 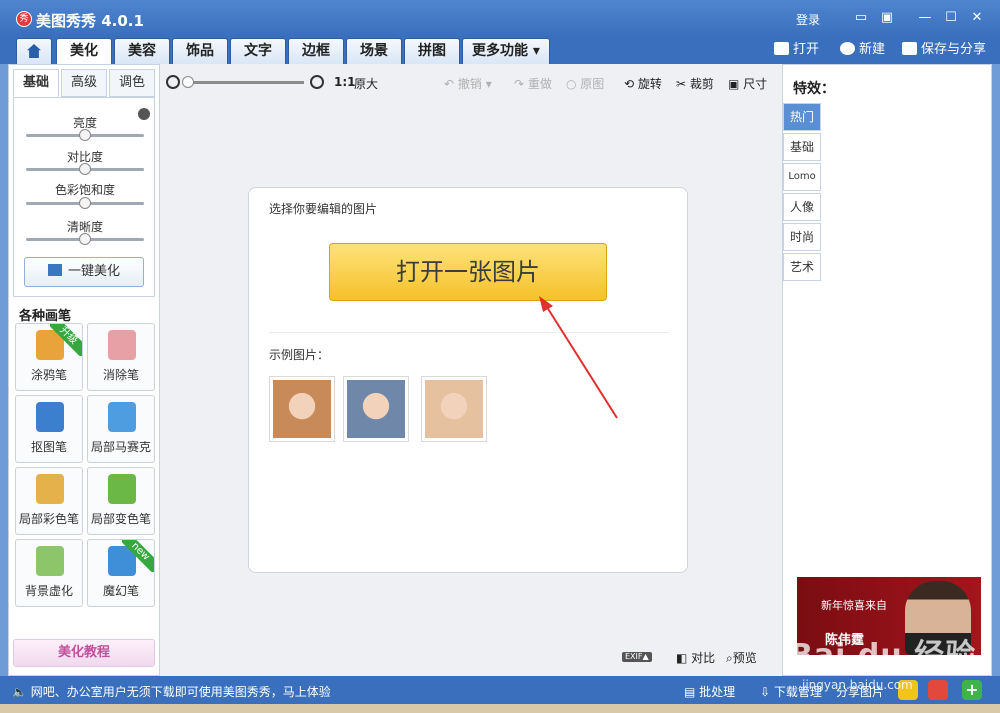 What do you see at coordinates (802, 177) in the screenshot?
I see `effect-tab-lomo: Lomo` at bounding box center [802, 177].